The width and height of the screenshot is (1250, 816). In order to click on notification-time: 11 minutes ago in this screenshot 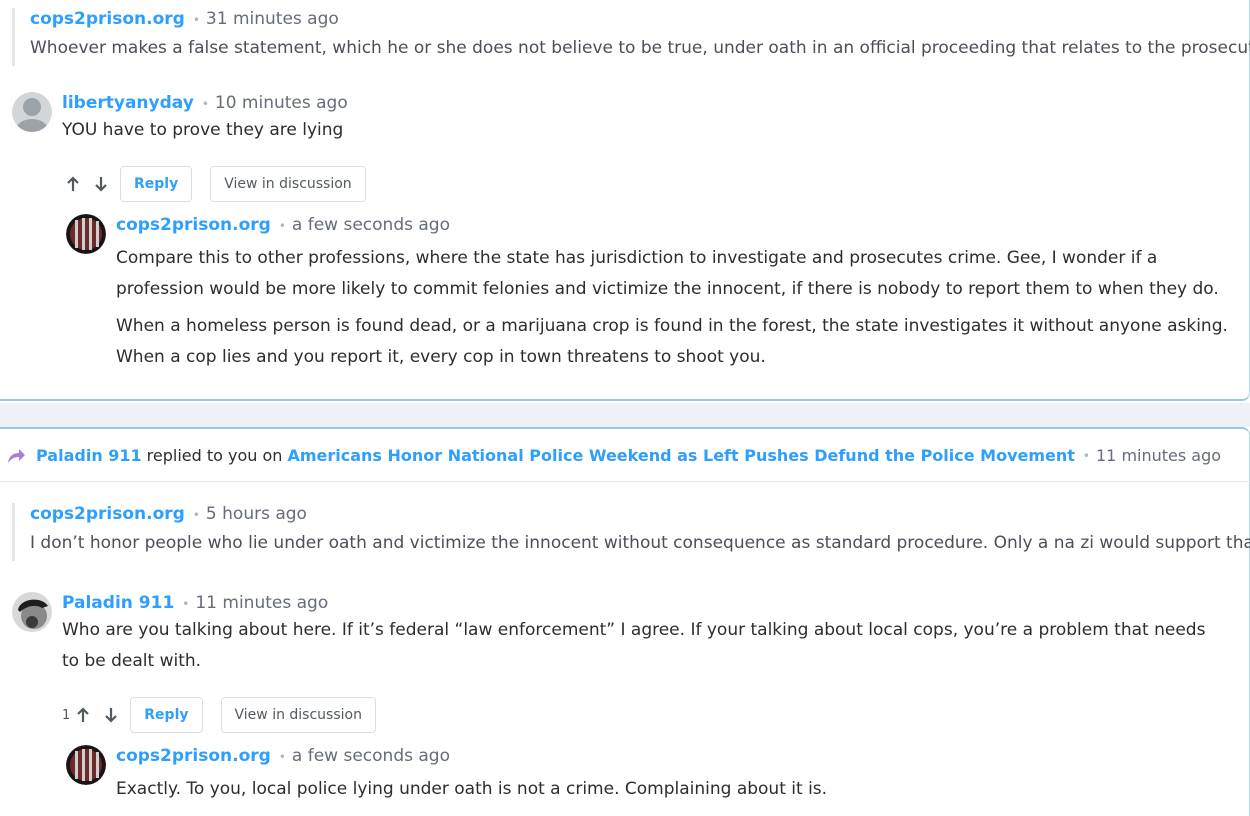, I will do `click(1159, 455)`.